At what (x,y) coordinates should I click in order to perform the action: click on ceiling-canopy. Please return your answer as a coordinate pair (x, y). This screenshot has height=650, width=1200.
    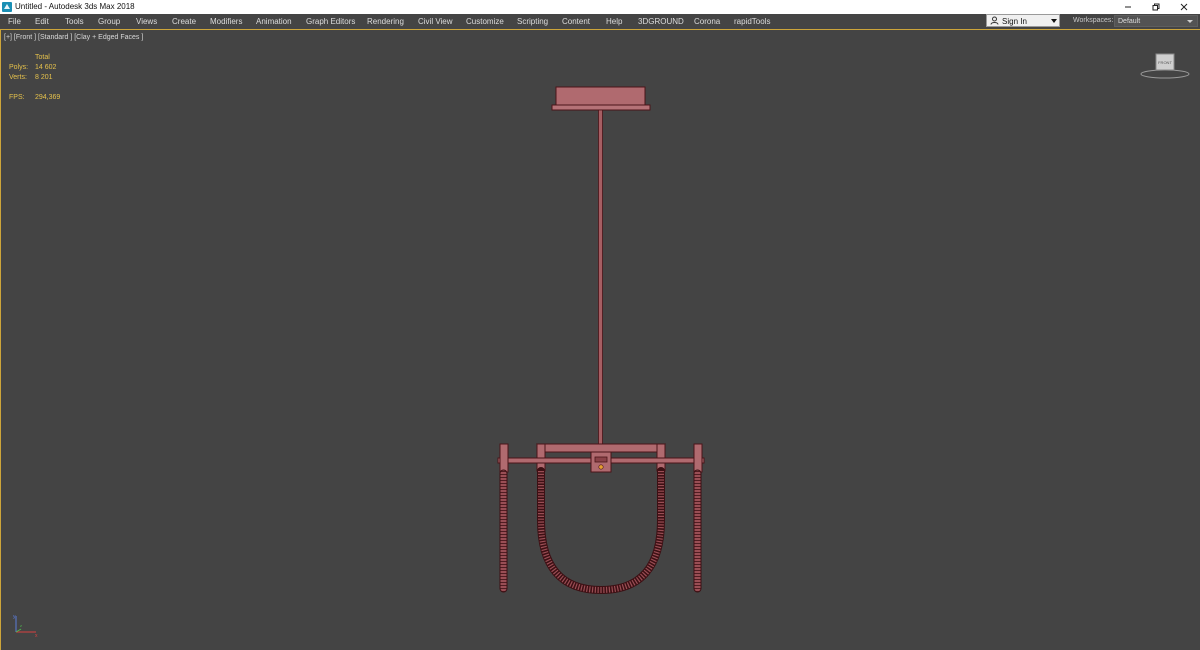
    Looking at the image, I should click on (601, 98).